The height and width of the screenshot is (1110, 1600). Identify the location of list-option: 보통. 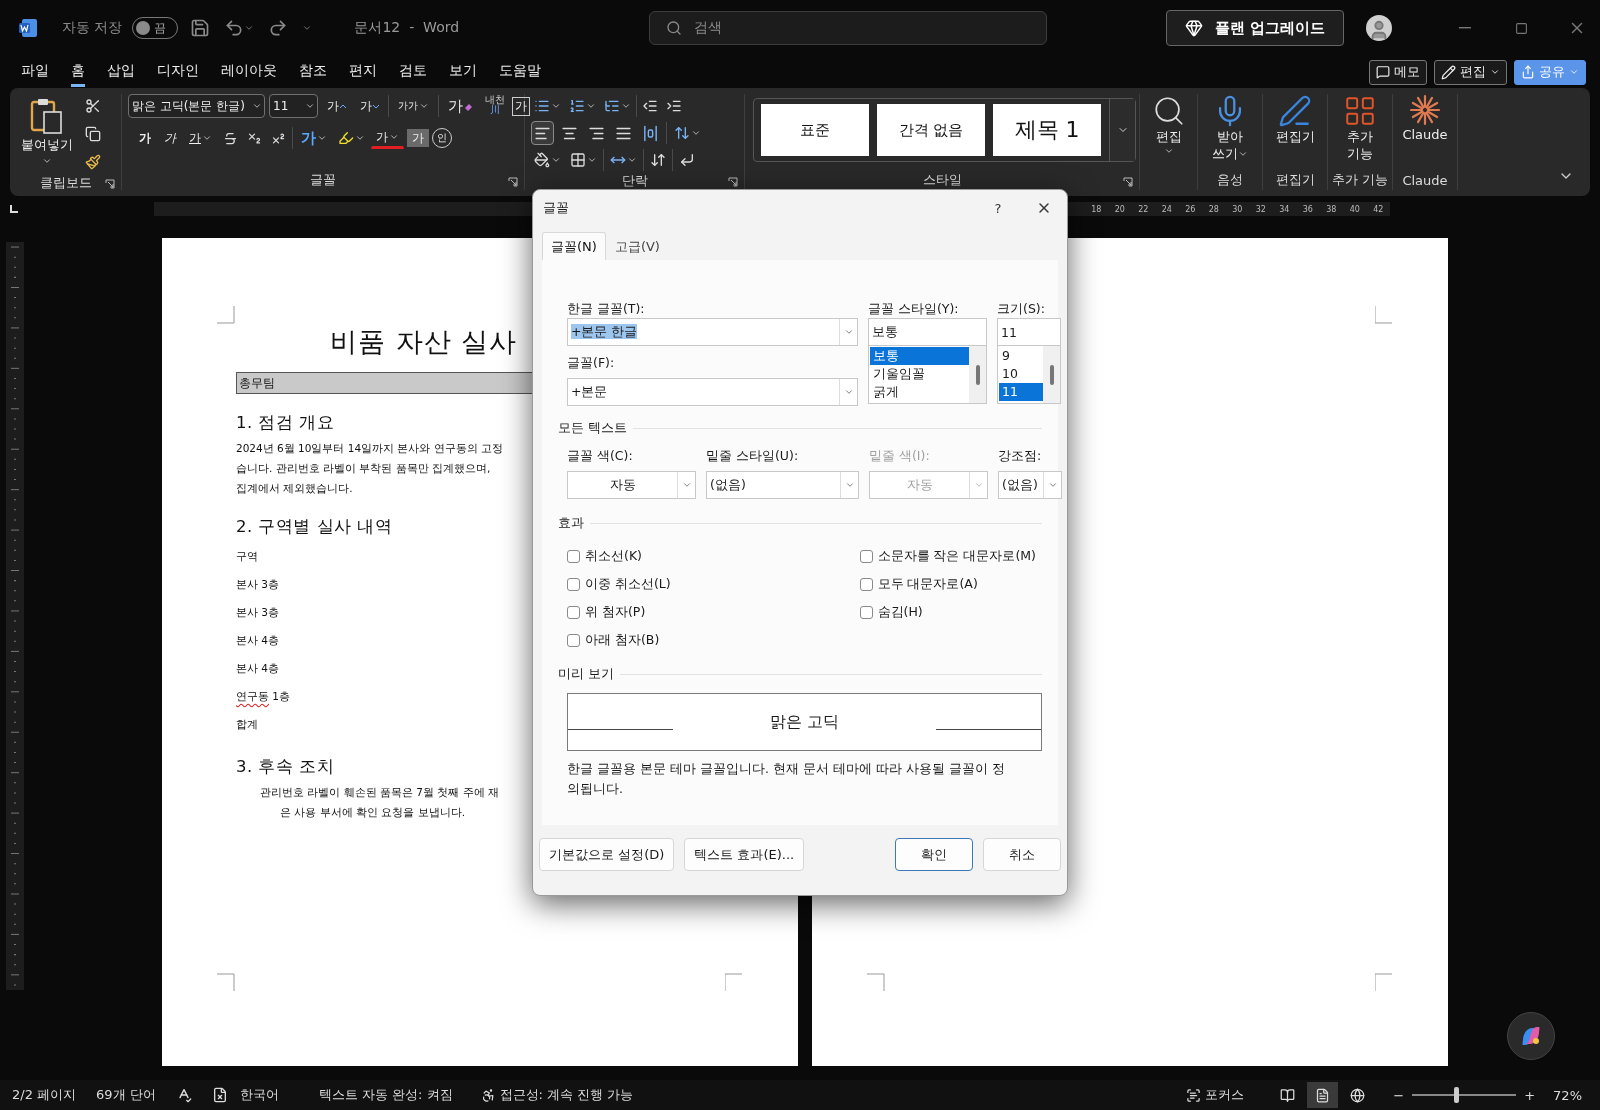
(919, 356).